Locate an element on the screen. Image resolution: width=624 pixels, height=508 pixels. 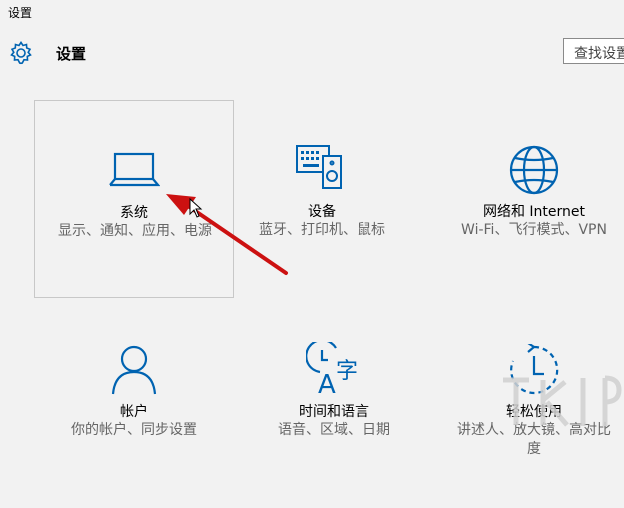
category-description: 显示、通知、应用、电源 is located at coordinates (135, 231).